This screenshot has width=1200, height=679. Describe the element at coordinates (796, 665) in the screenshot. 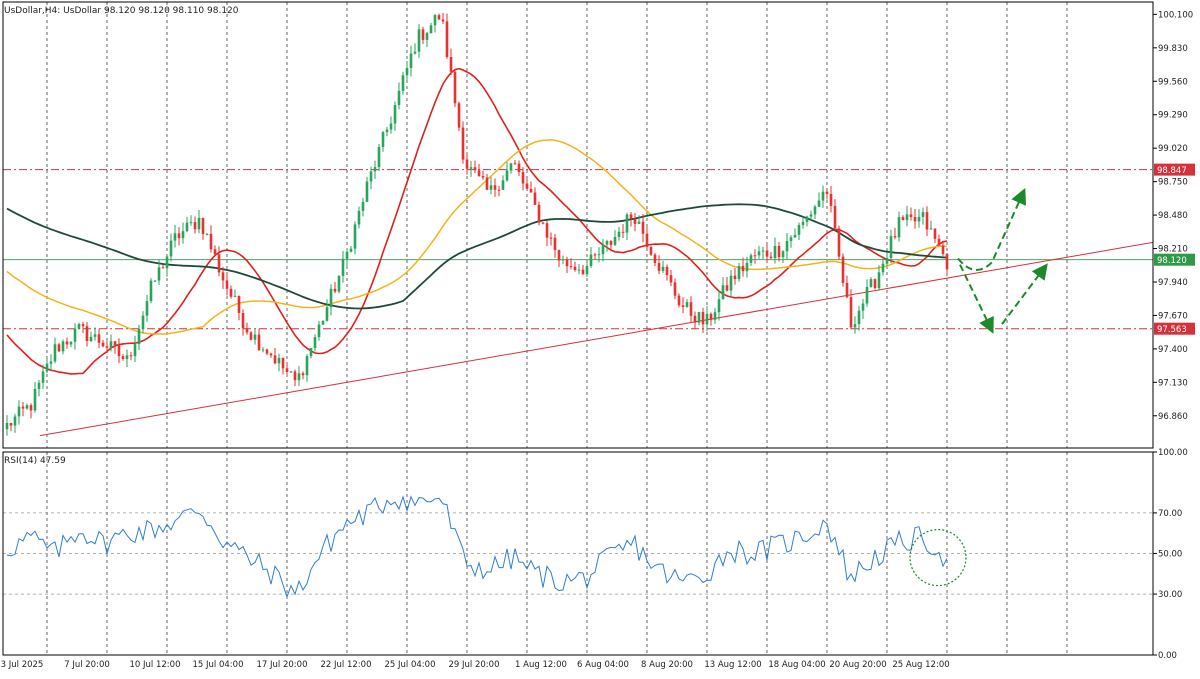

I see `x-tick-label: 18 Aug 04:00` at that location.